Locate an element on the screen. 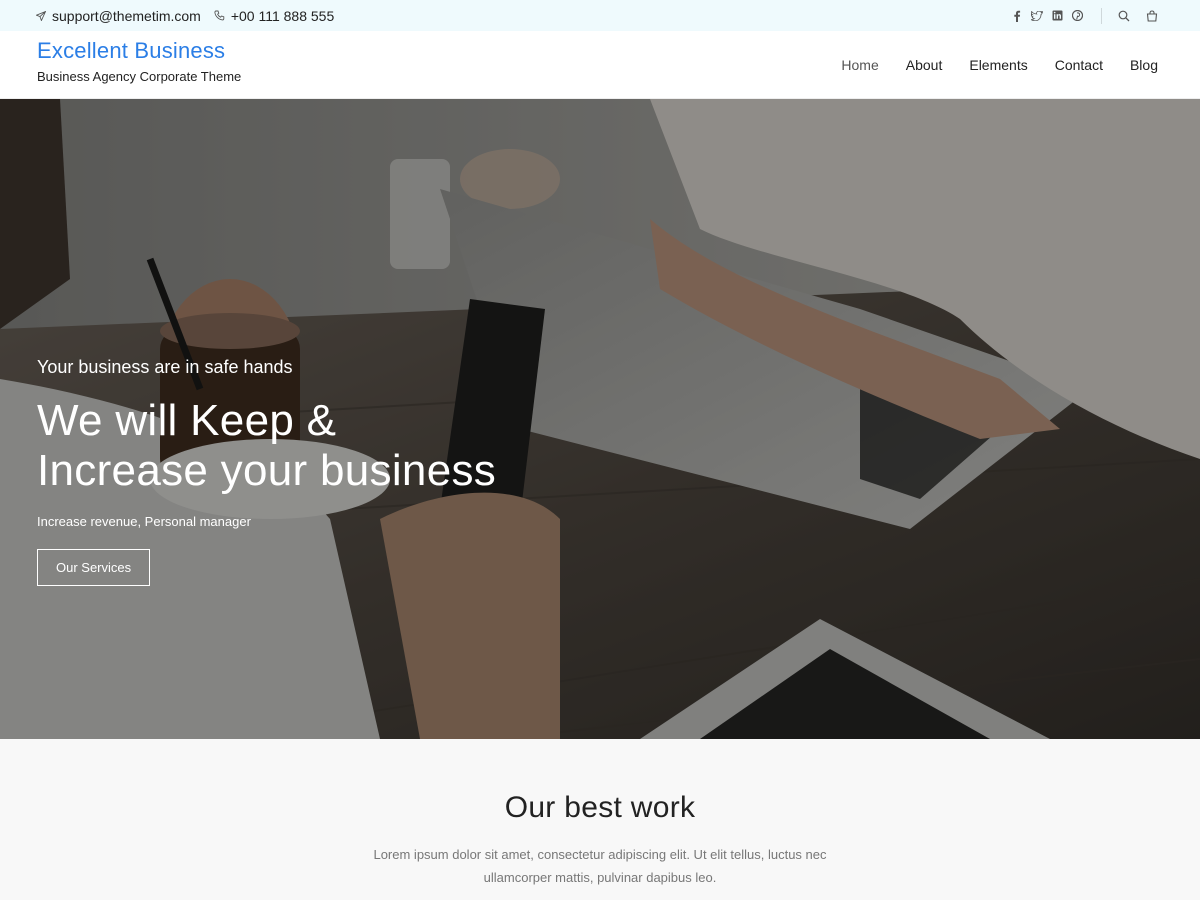  divider is located at coordinates (1101, 15).